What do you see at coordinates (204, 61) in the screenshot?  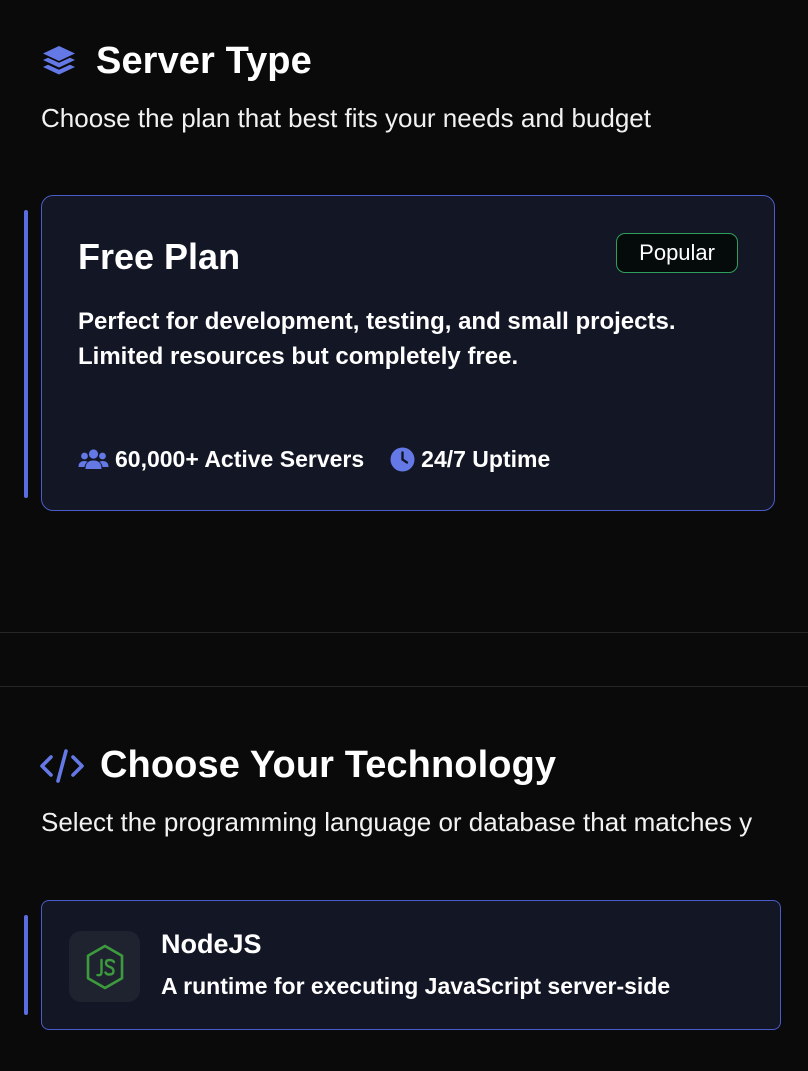 I see `server-type-title: Server Type` at bounding box center [204, 61].